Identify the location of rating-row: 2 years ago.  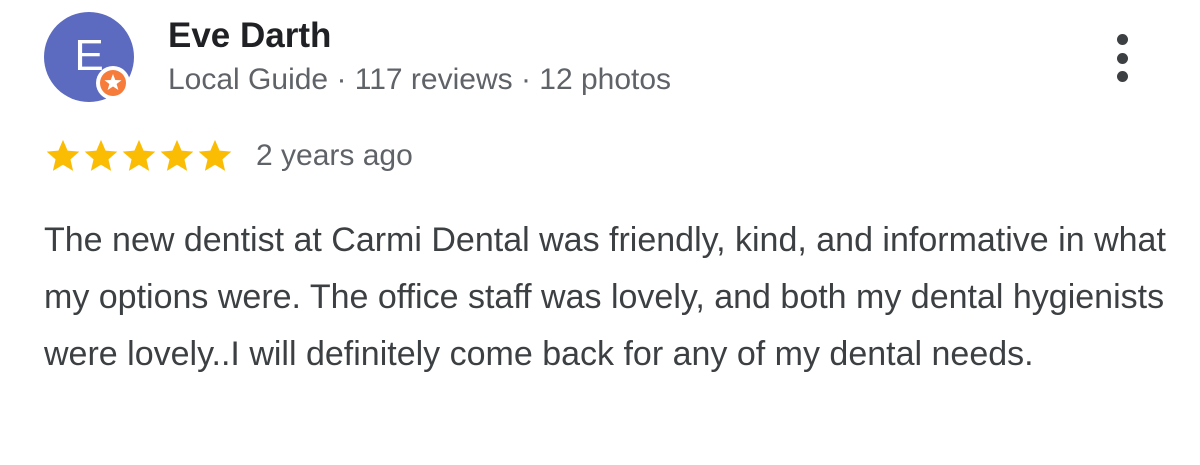
(228, 156).